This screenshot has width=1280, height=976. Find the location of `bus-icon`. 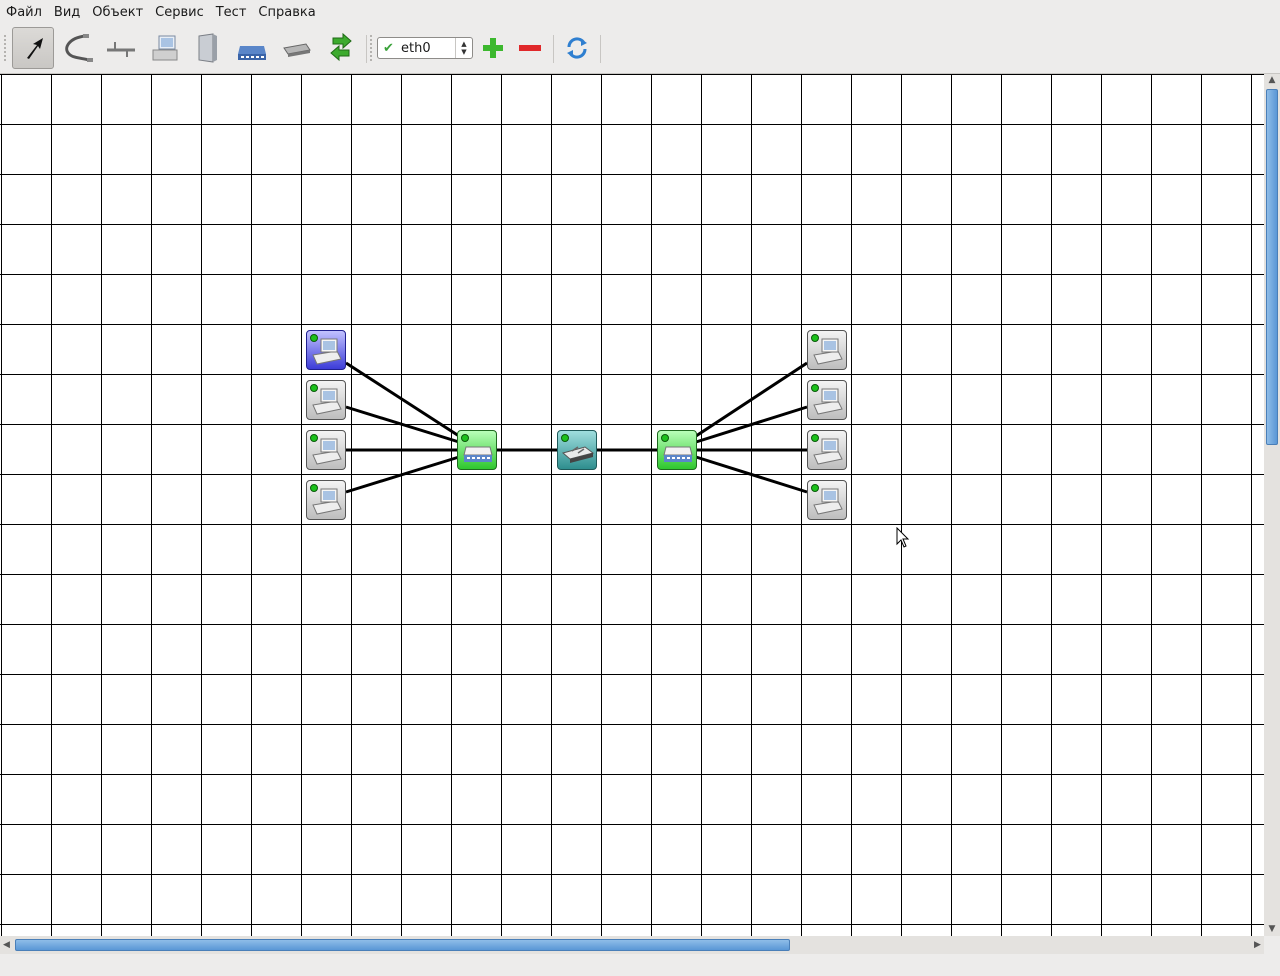

bus-icon is located at coordinates (121, 49).